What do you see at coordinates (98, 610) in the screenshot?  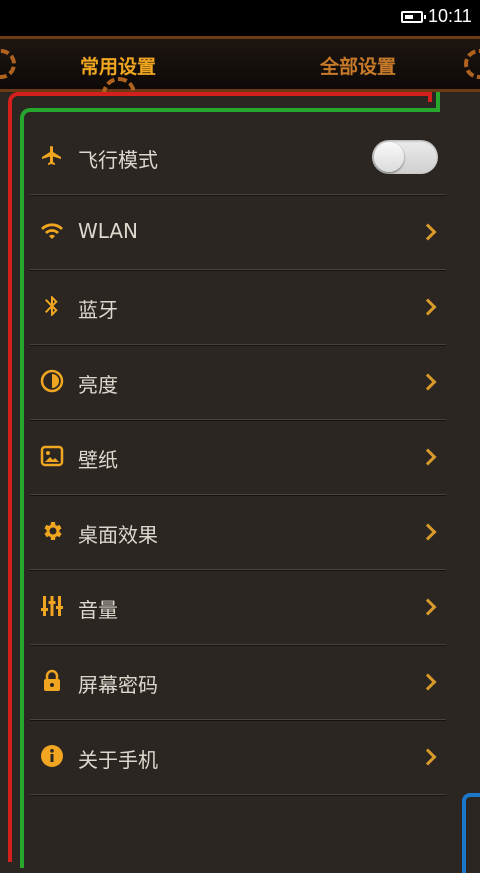 I see `settings-item-label: 音量` at bounding box center [98, 610].